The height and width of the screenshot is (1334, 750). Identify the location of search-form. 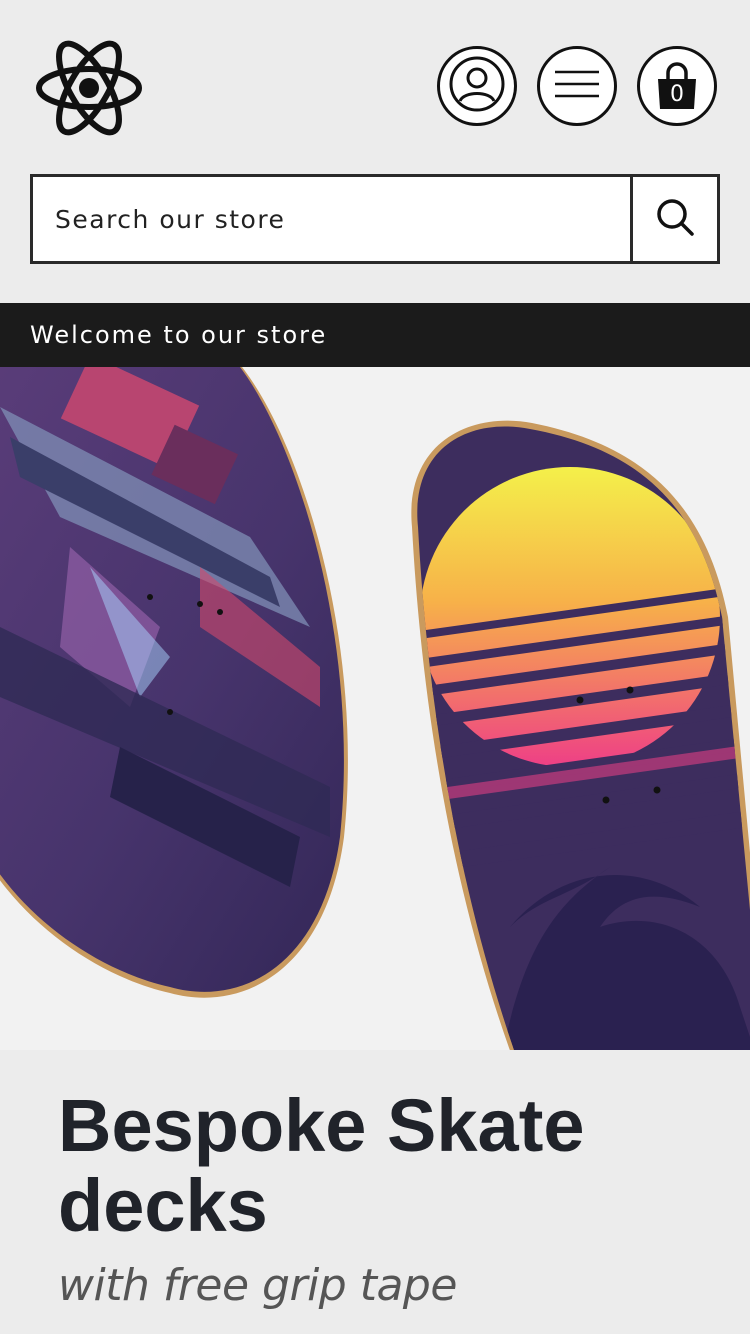
(375, 219).